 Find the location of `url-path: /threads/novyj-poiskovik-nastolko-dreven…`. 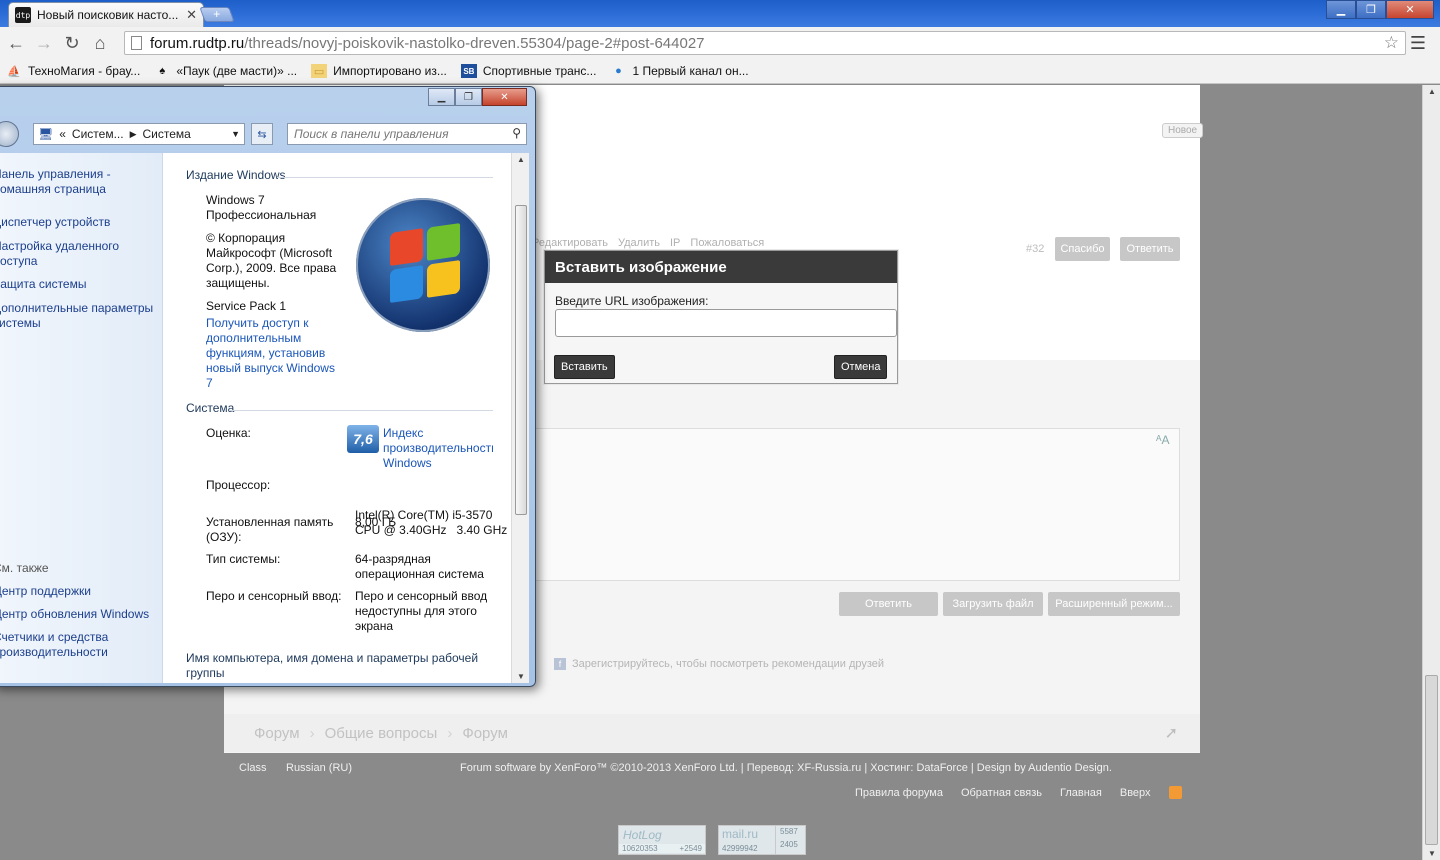

url-path: /threads/novyj-poiskovik-nastolko-dreven… is located at coordinates (474, 43).